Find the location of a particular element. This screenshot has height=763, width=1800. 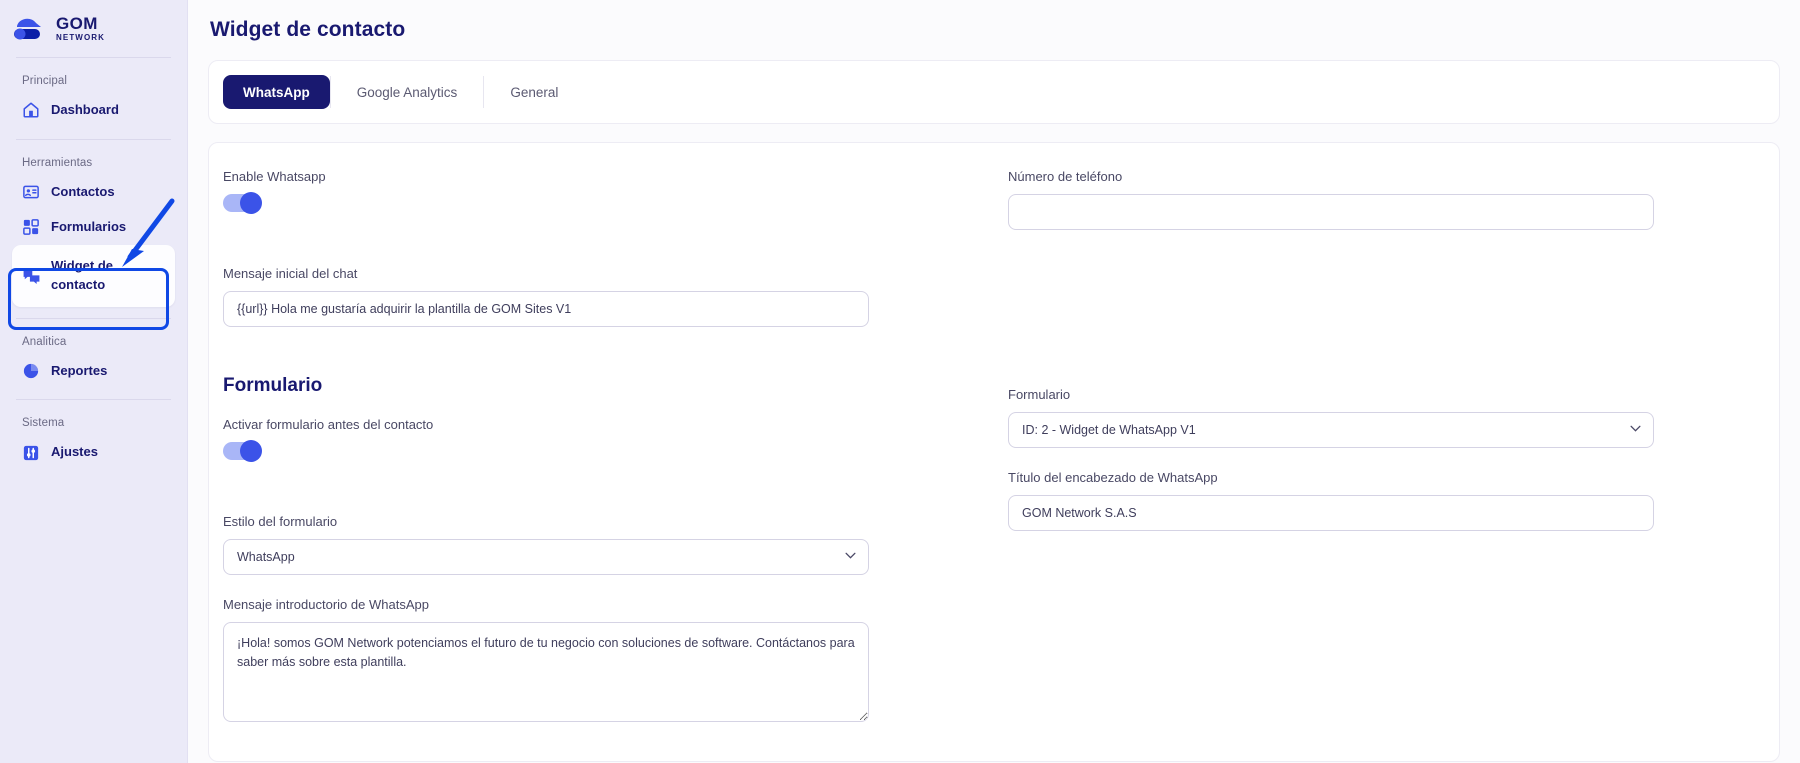

enable-whatsapp-toggle is located at coordinates (242, 203).